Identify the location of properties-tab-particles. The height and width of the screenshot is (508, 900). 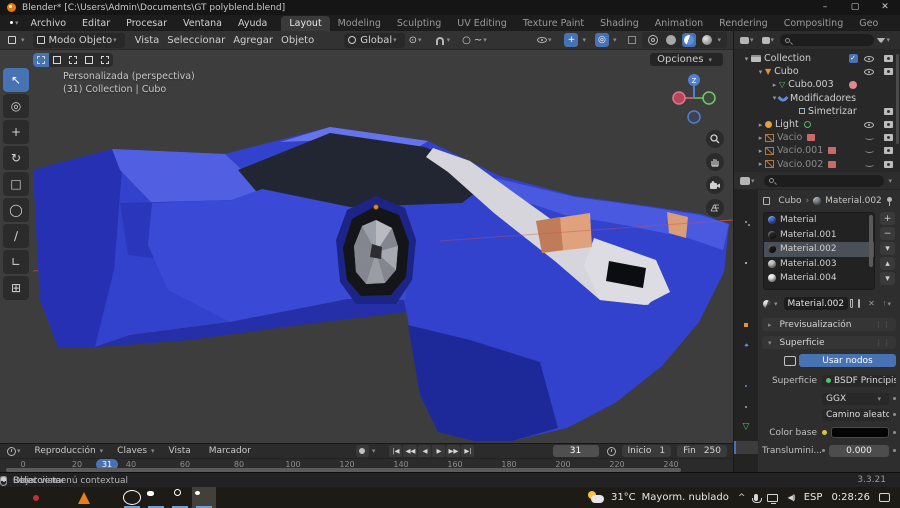
(746, 365).